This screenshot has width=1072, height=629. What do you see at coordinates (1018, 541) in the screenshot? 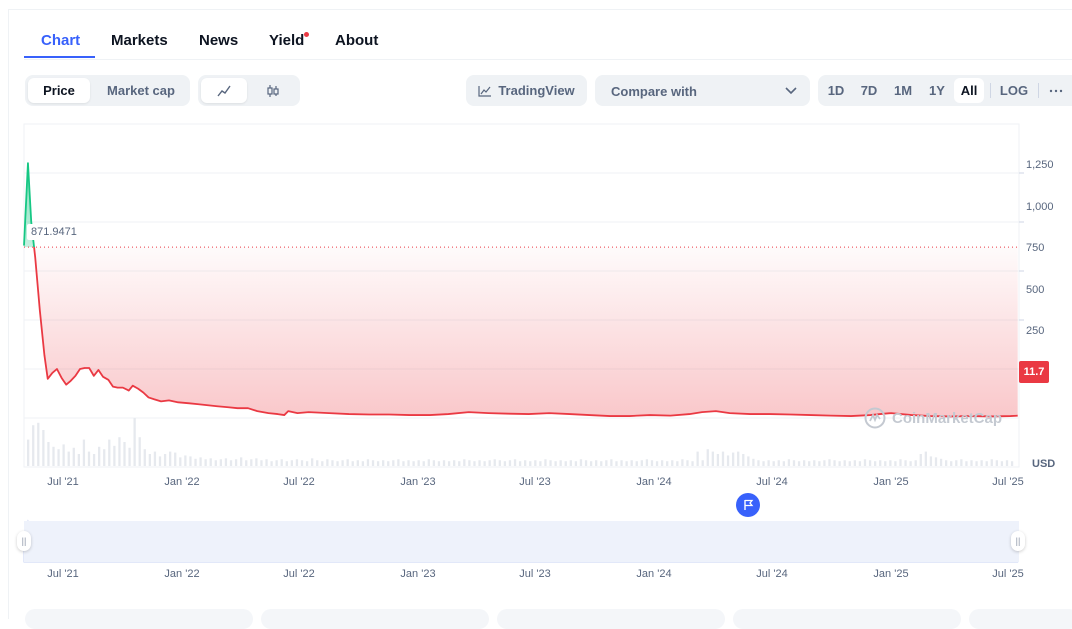
I see `navigator-right-handle: ||` at bounding box center [1018, 541].